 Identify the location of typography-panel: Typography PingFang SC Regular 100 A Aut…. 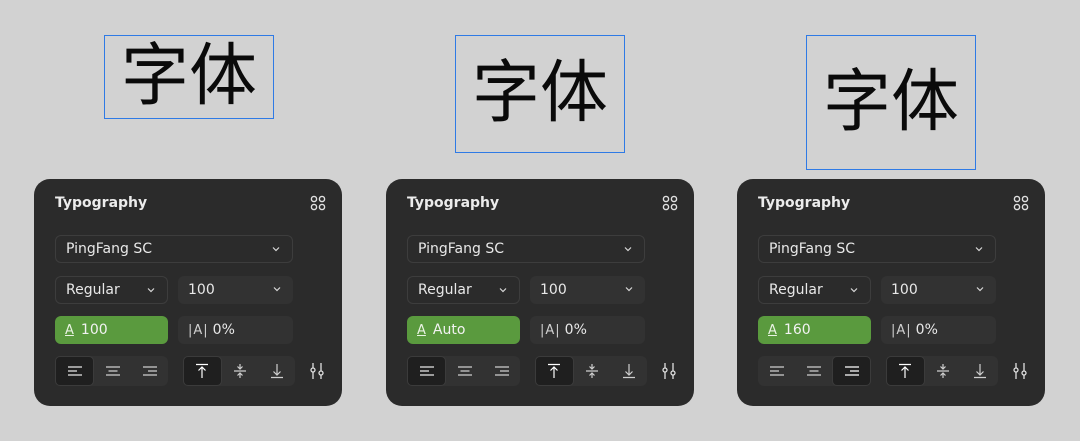
(540, 292).